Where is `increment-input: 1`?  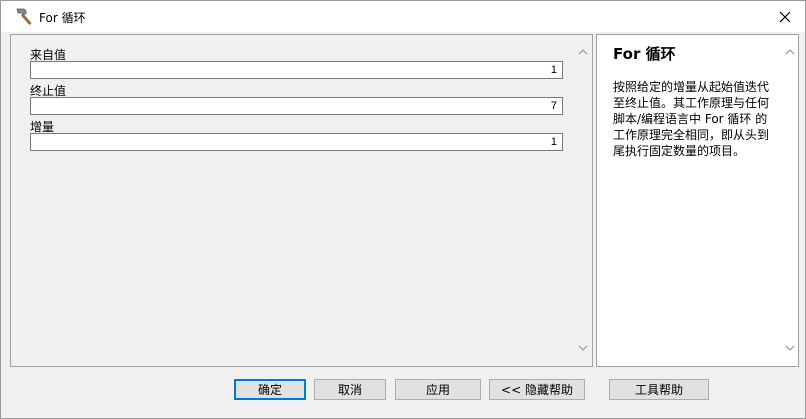 increment-input: 1 is located at coordinates (296, 142).